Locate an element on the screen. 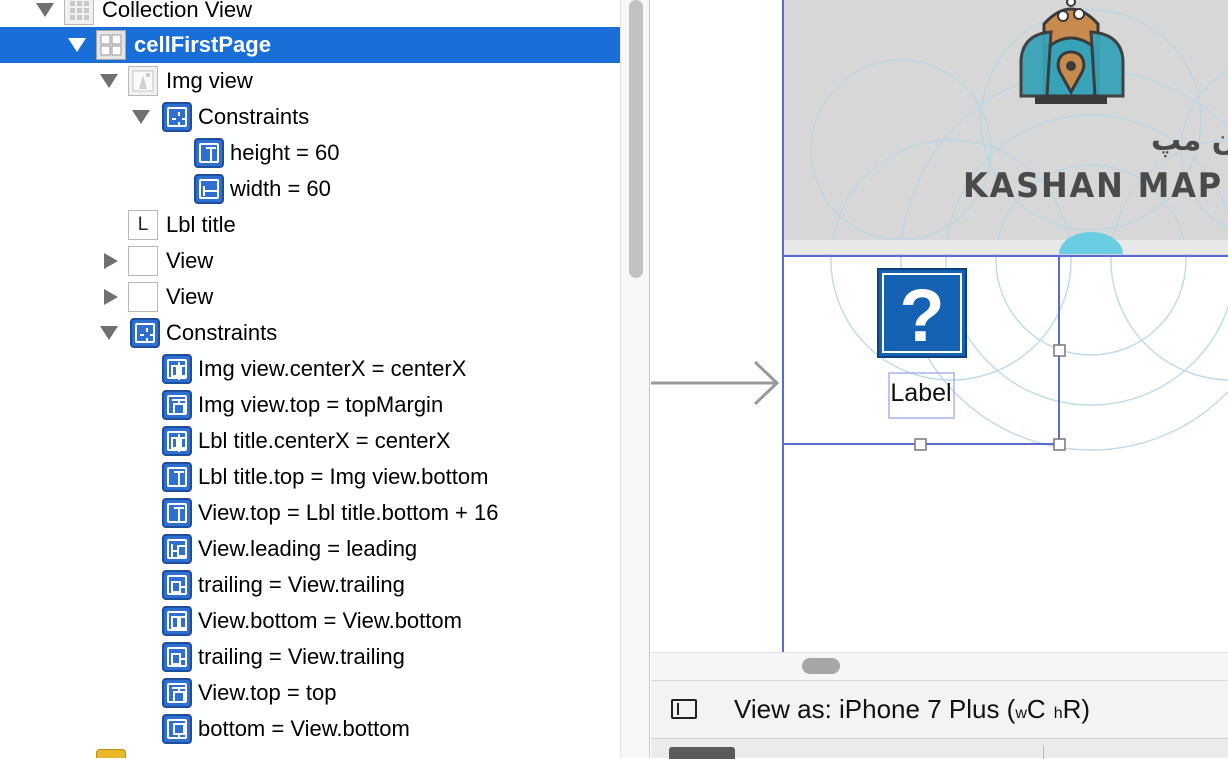  logo-text: KASHAN MAP is located at coordinates (1093, 186).